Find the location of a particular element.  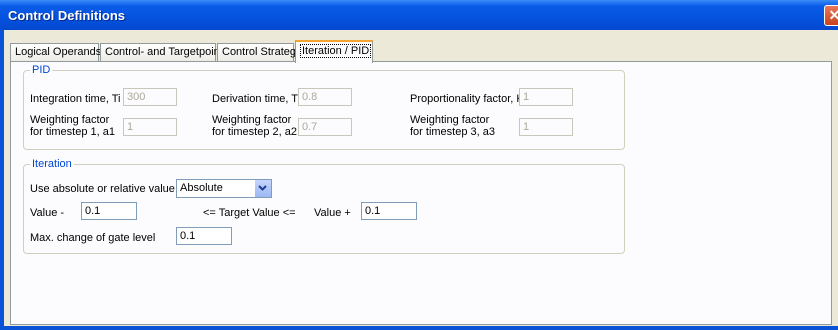

weighting-factor-2-label-line2: for timestep 2, a2 is located at coordinates (254, 132).